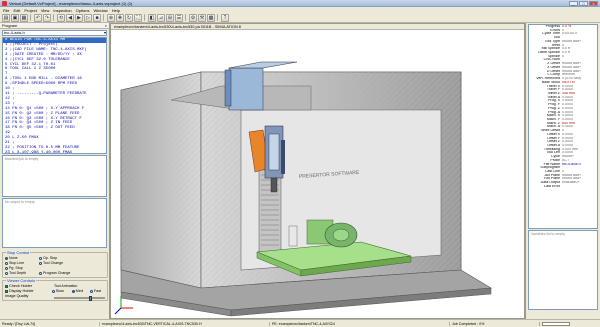  Describe the element at coordinates (79, 298) in the screenshot. I see `image-quality-slider` at that location.